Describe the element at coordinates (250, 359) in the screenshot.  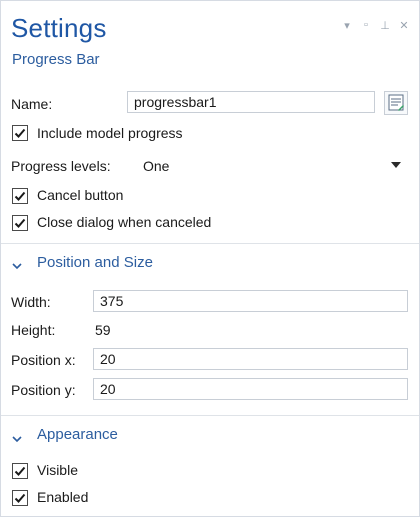
I see `position-x-field` at that location.